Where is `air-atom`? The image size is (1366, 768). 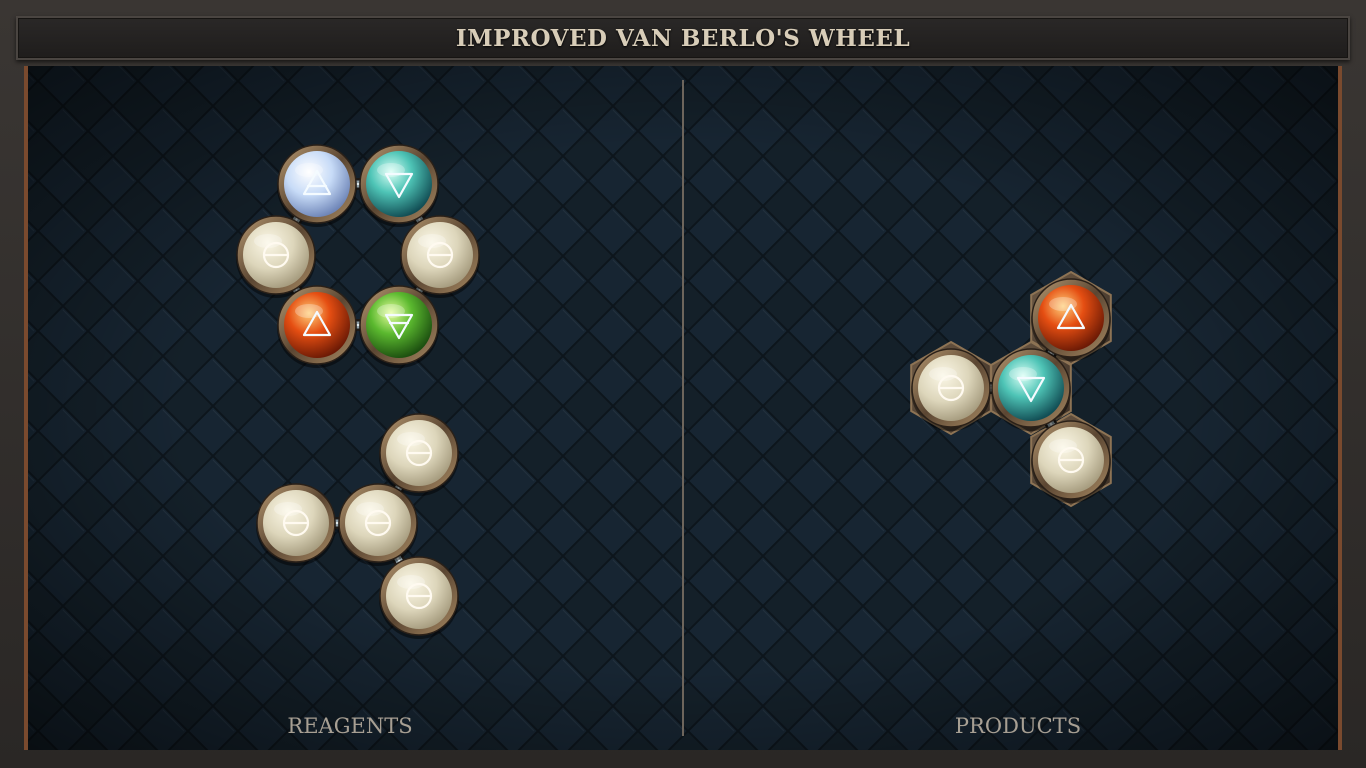 air-atom is located at coordinates (317, 185).